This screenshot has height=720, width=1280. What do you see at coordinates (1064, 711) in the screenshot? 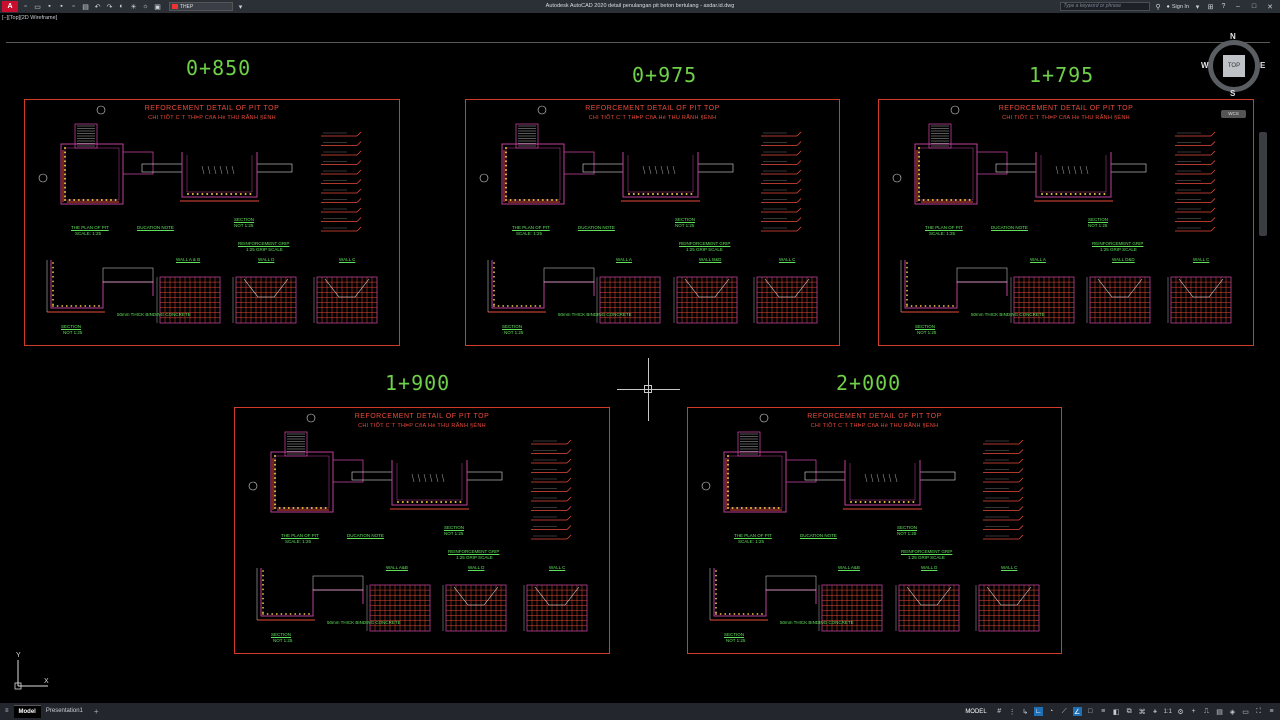
I see `isodraft-icon: ⟋` at bounding box center [1064, 711].